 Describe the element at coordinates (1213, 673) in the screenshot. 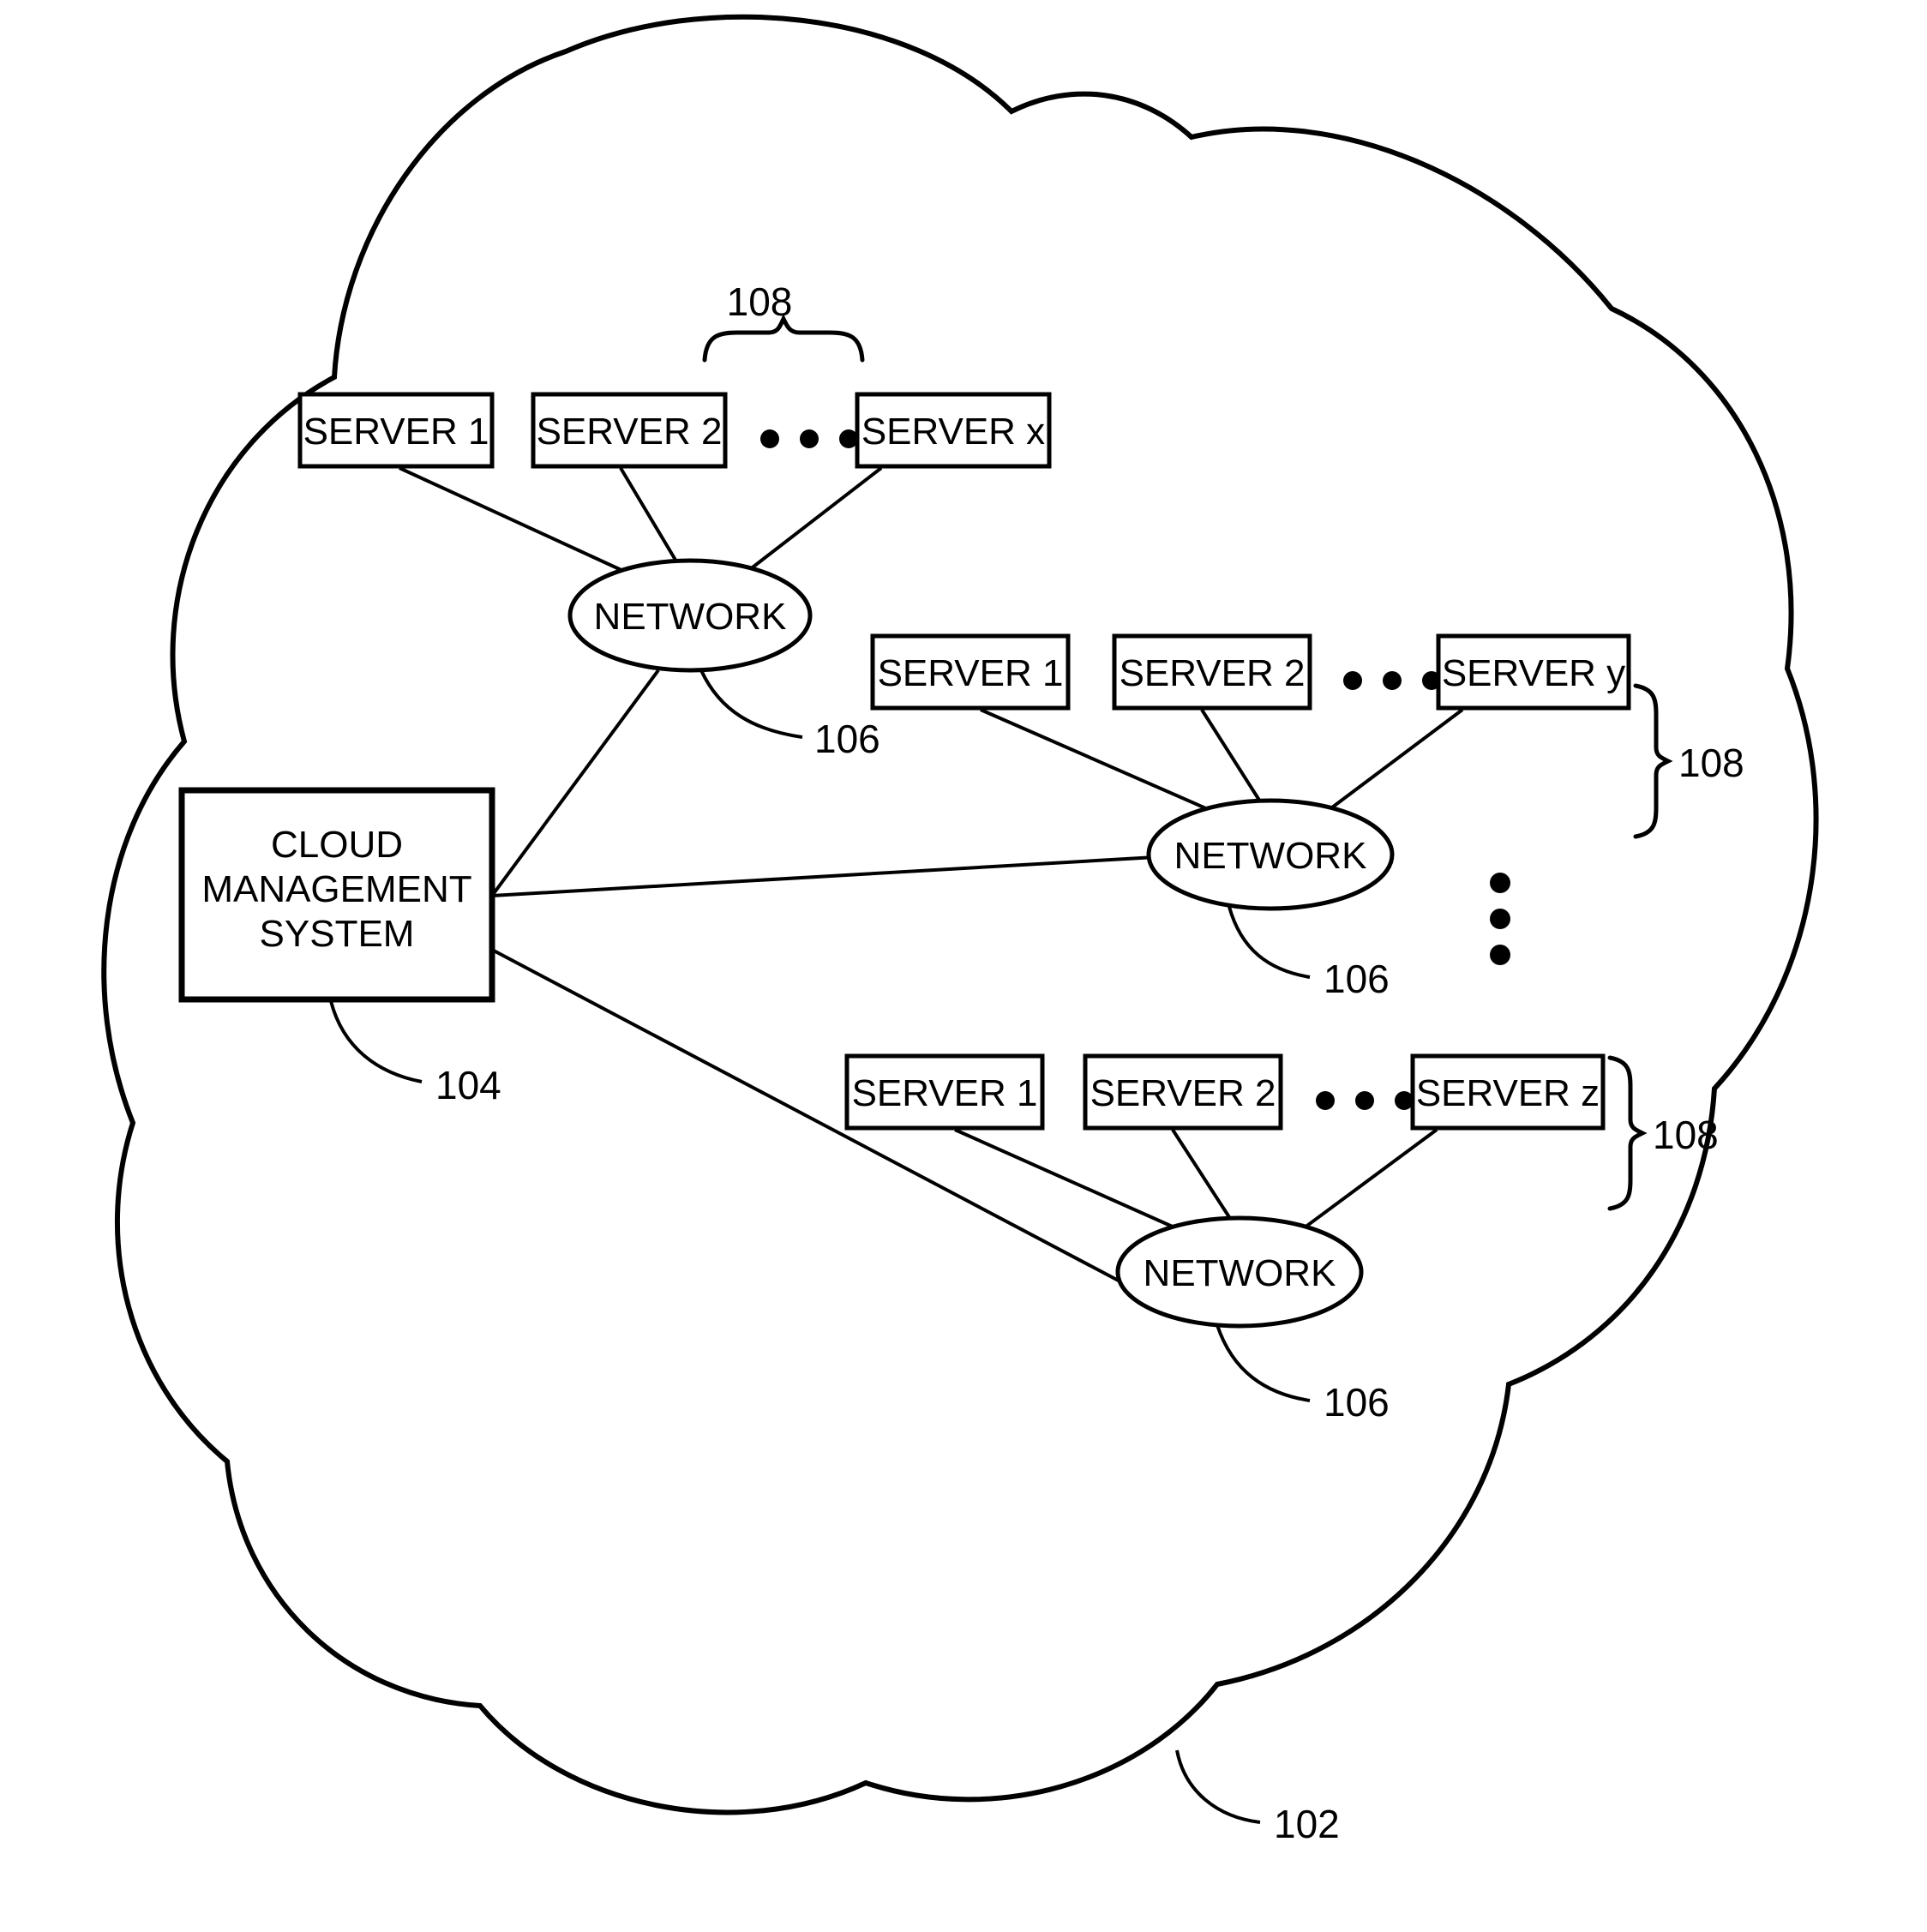

I see `server-label-g2-s2: SERVER 2` at that location.